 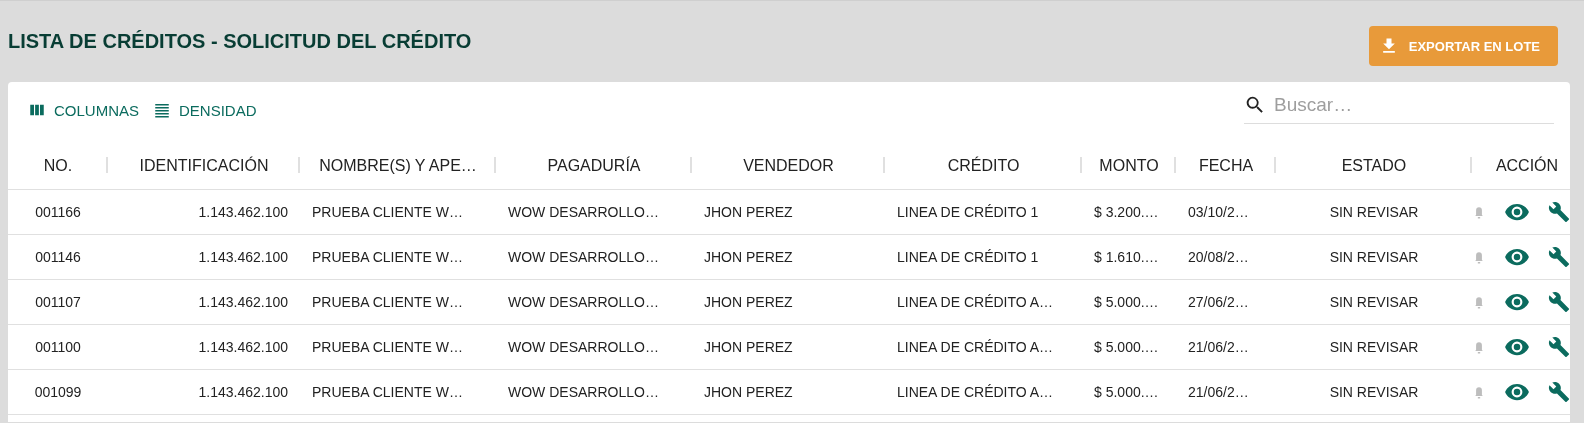 What do you see at coordinates (162, 110) in the screenshot?
I see `density-icon` at bounding box center [162, 110].